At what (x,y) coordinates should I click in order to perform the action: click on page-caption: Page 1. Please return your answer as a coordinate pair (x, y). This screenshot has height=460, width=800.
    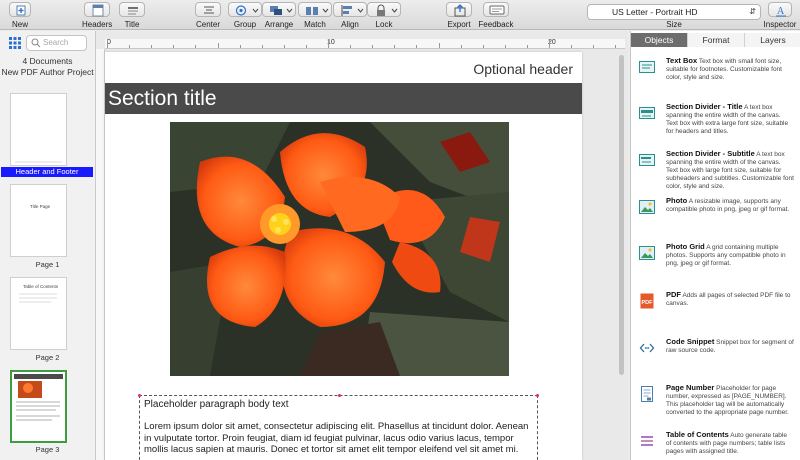
    Looking at the image, I should click on (47, 264).